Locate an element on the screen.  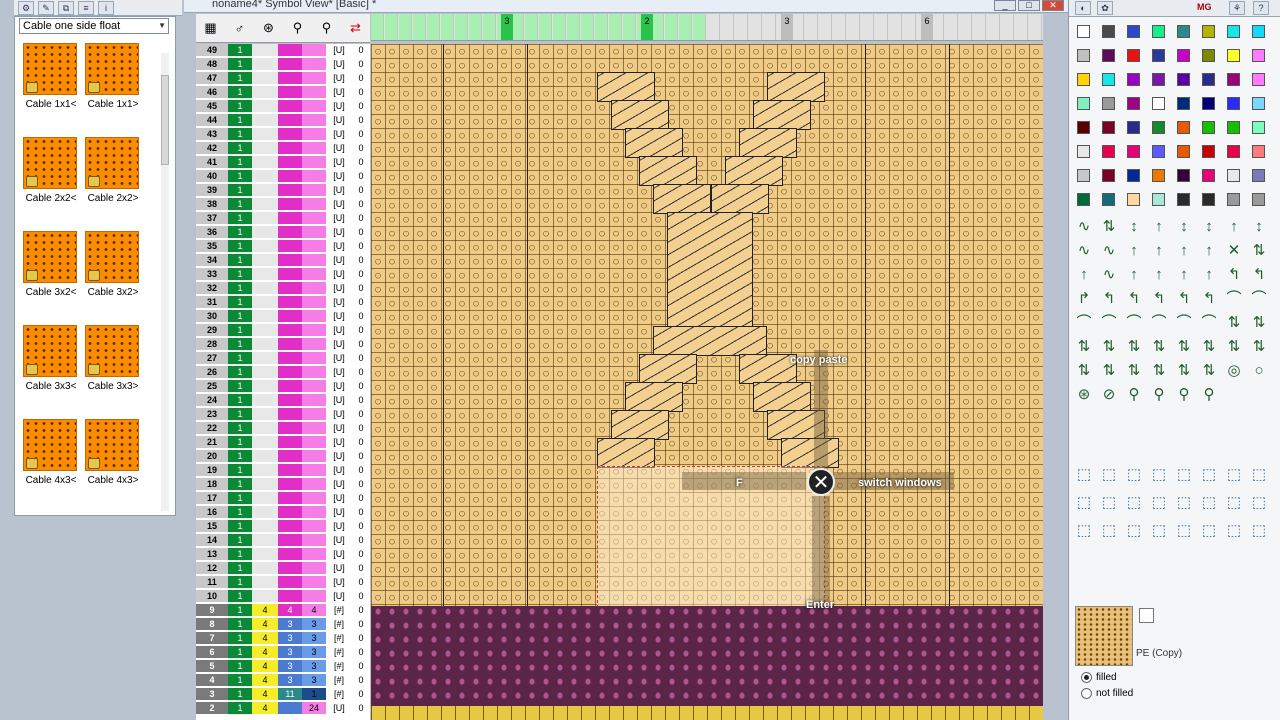
row-info: 27 1 [U] 0 is located at coordinates (283, 358).